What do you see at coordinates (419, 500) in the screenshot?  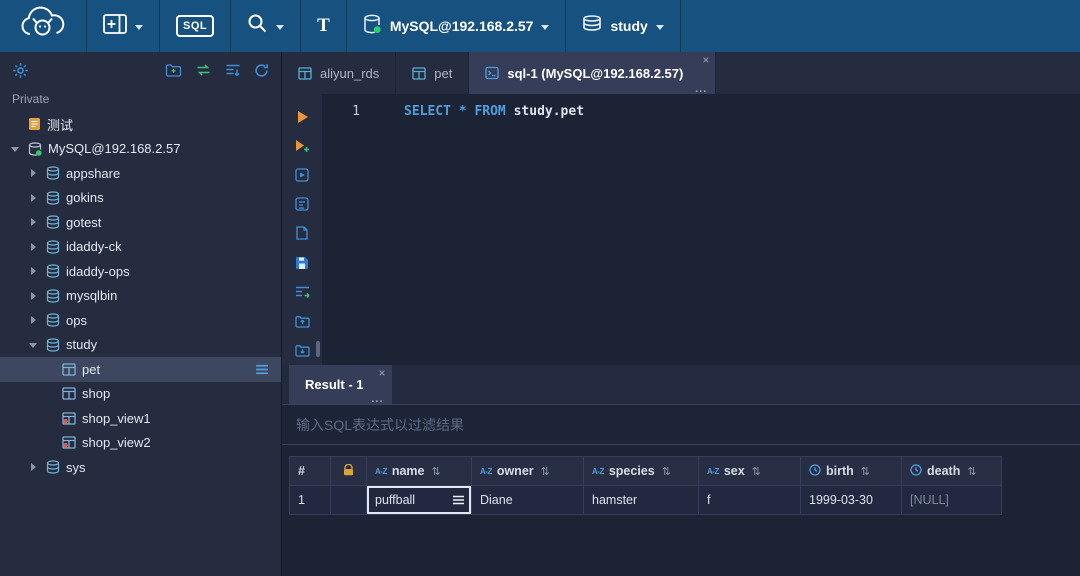 I see `cell-name: puffball` at bounding box center [419, 500].